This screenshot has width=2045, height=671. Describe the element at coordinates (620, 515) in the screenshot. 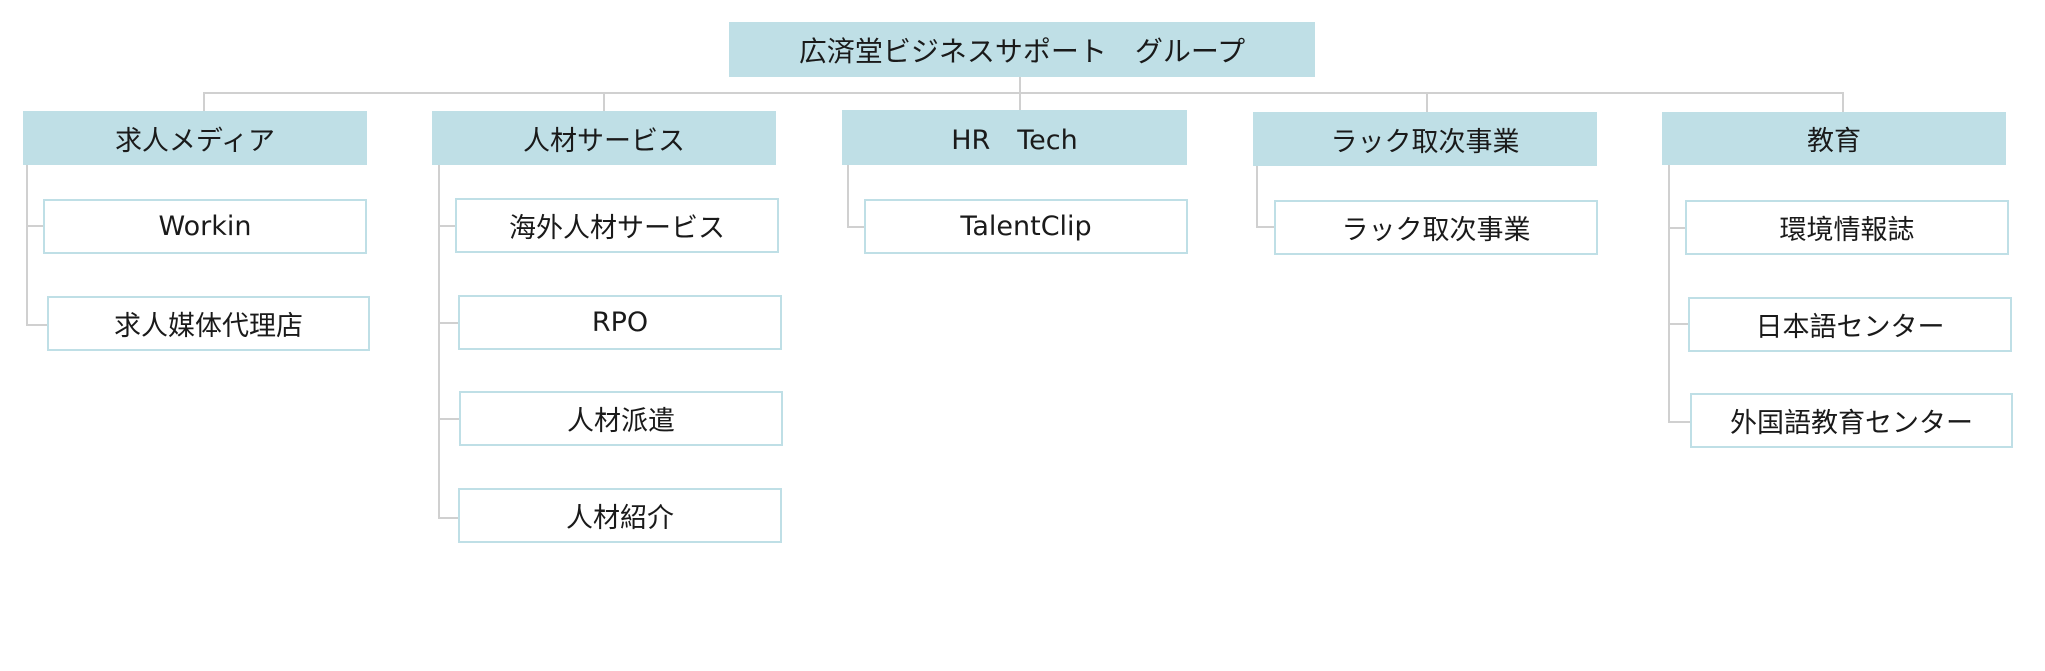

I see `child-node: 人材紹介` at that location.